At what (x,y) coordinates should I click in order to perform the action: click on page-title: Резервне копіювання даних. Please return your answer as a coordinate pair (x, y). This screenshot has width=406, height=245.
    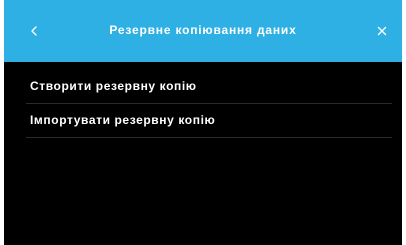
    Looking at the image, I should click on (203, 30).